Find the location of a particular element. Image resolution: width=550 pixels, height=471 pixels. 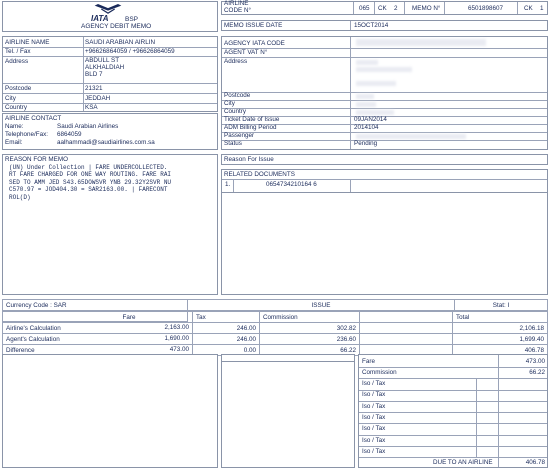

redacted-postcode is located at coordinates (365, 96).